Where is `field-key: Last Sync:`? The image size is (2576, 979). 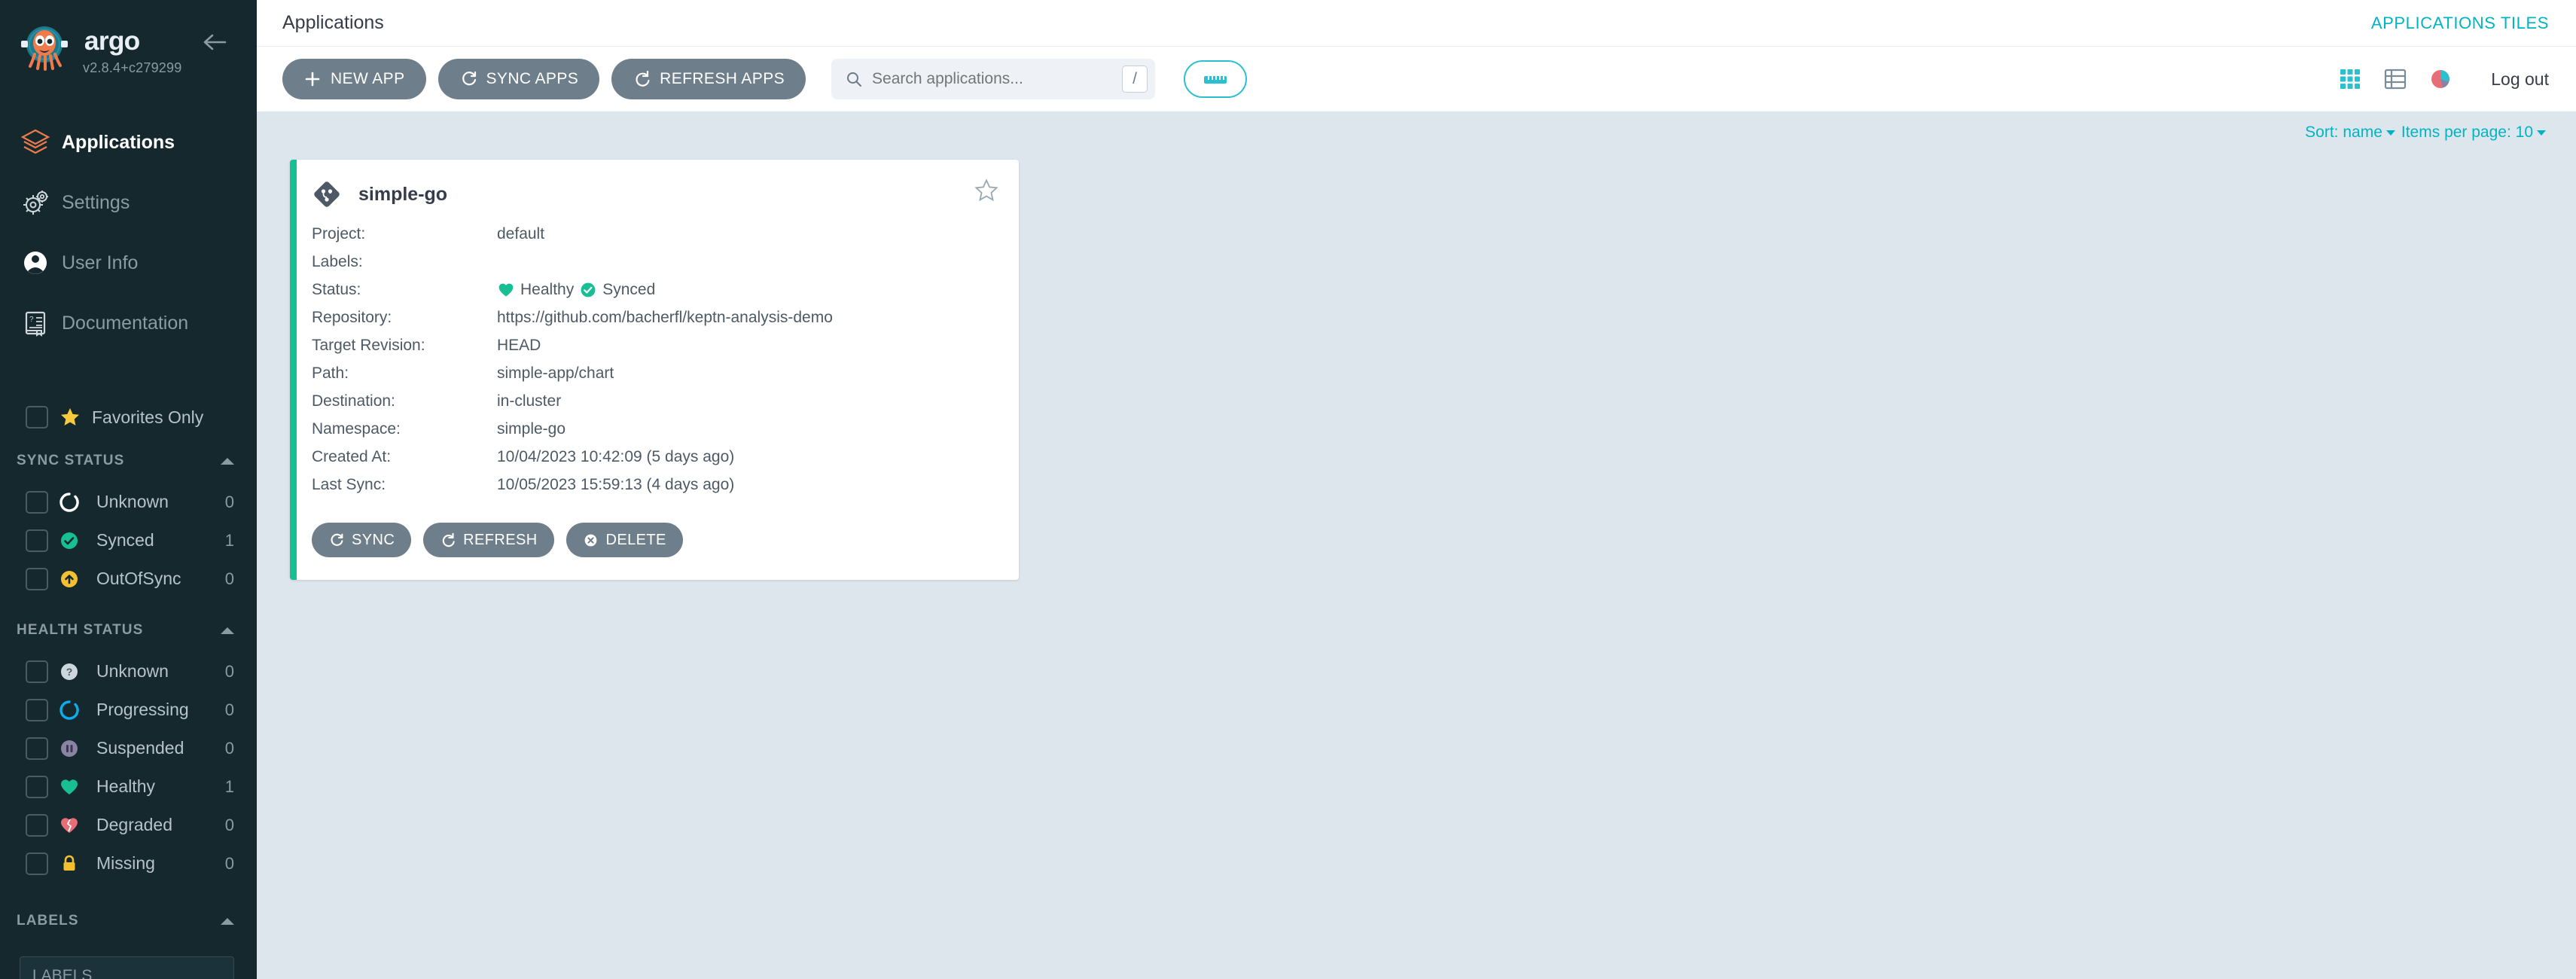 field-key: Last Sync: is located at coordinates (349, 484).